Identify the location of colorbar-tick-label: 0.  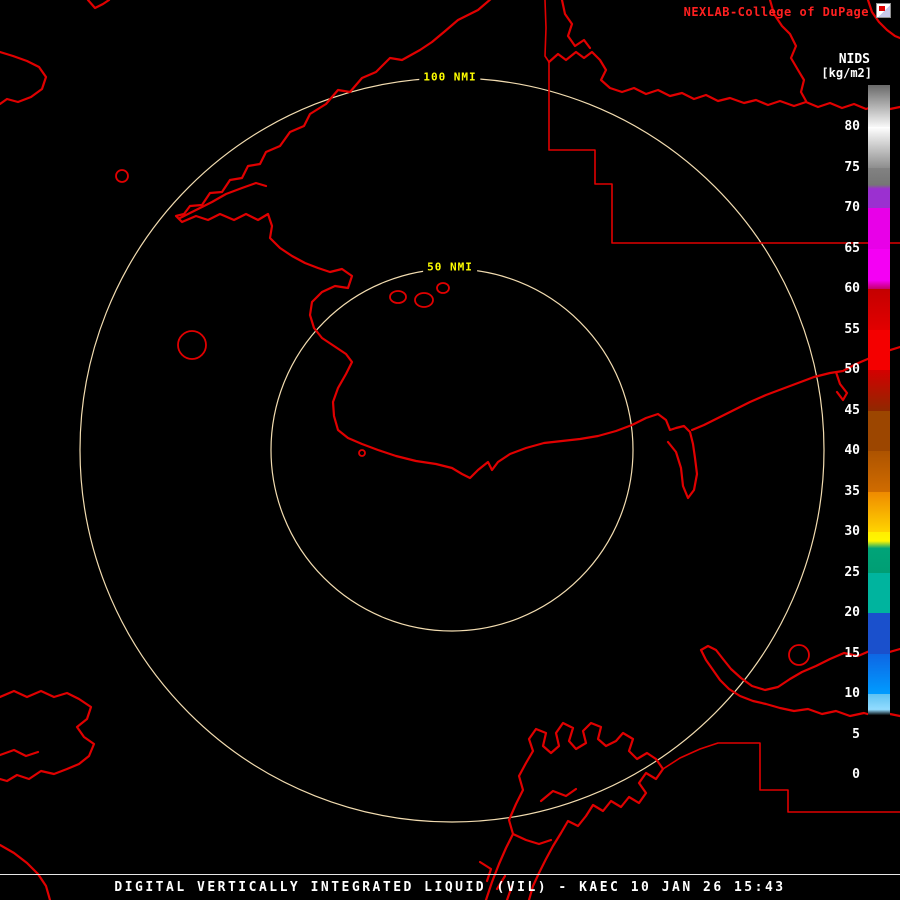
(856, 774).